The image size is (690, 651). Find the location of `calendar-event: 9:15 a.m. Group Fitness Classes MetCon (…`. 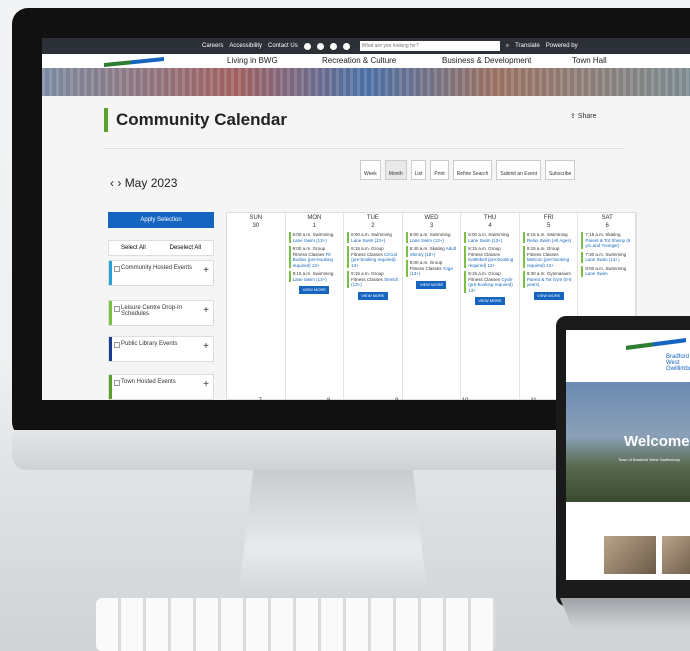

calendar-event: 9:15 a.m. Group Fitness Classes MetCon (… is located at coordinates (548, 257).